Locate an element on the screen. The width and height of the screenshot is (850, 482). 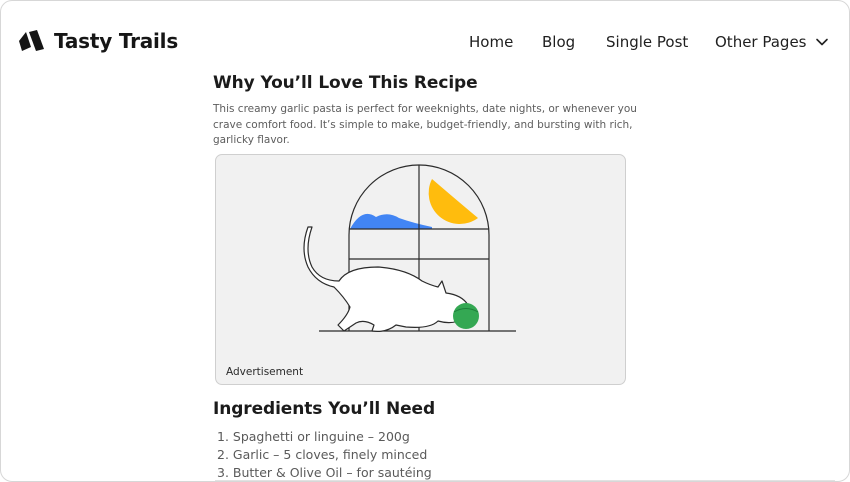
list-item: 2. Garlic – 5 cloves, finely minced is located at coordinates (322, 454).